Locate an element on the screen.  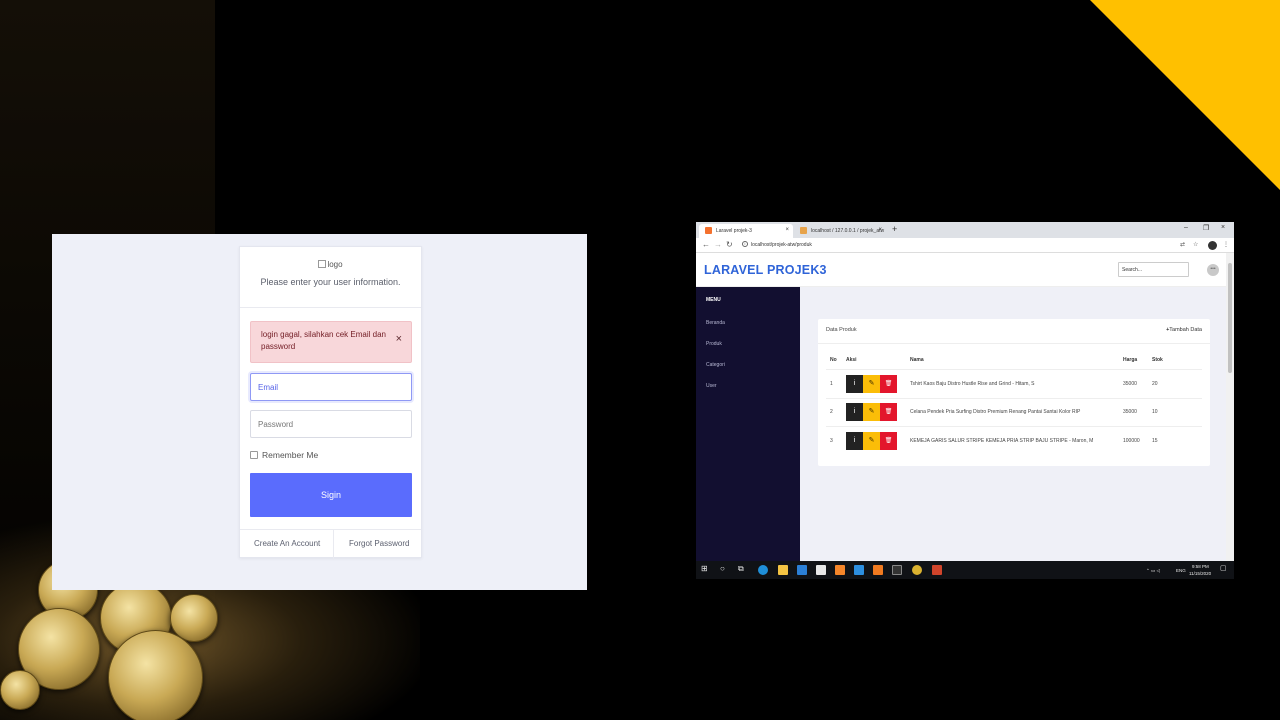
cell-harga: 35000 is located at coordinates (1130, 412).